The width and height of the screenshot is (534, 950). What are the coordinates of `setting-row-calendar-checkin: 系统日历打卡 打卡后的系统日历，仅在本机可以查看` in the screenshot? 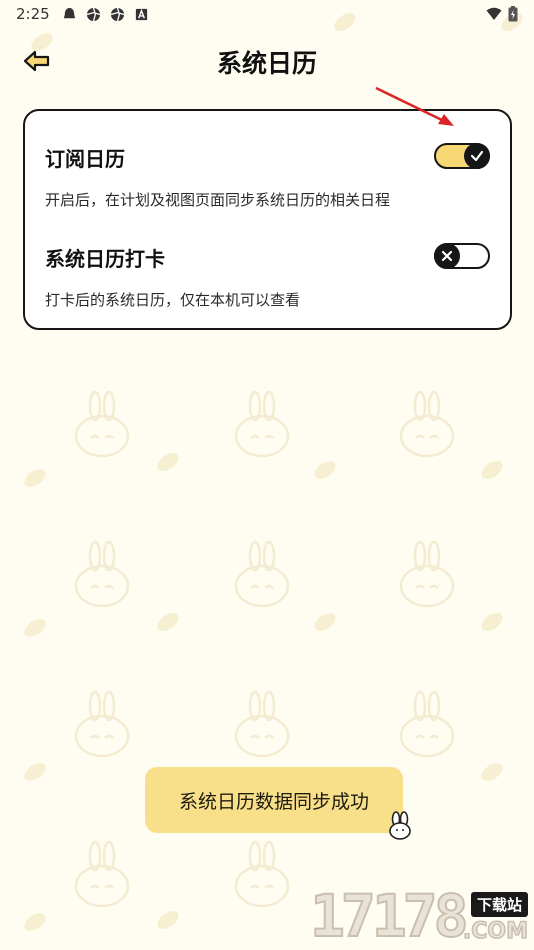 It's located at (267, 278).